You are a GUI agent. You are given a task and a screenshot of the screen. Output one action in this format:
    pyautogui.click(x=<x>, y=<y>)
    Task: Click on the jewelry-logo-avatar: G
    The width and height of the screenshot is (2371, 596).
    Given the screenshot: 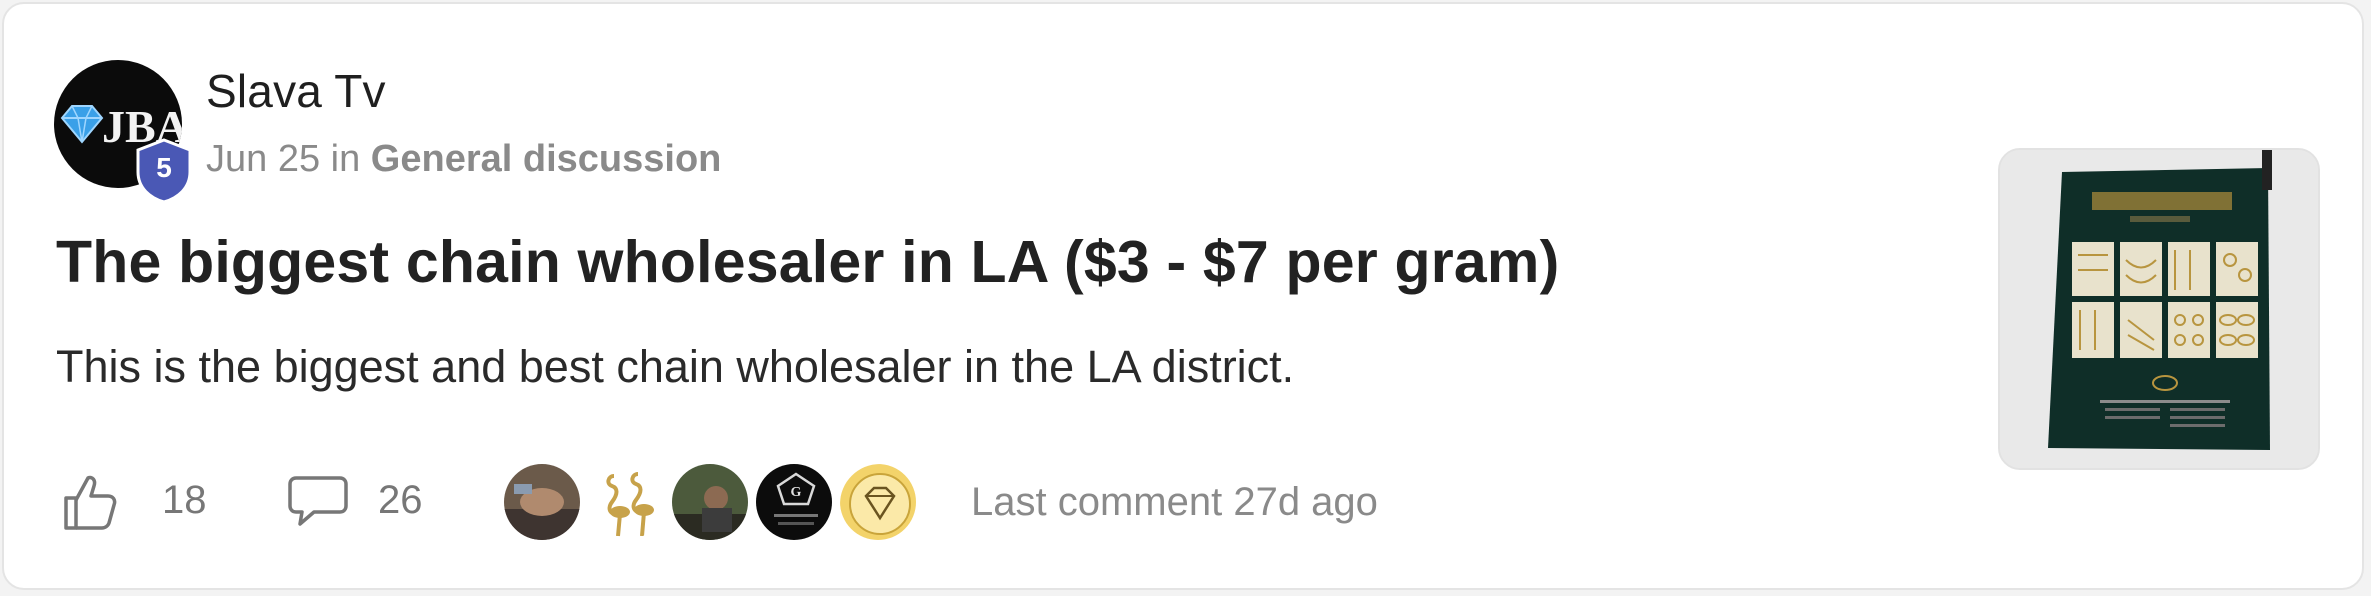 What is the action you would take?
    pyautogui.click(x=794, y=502)
    